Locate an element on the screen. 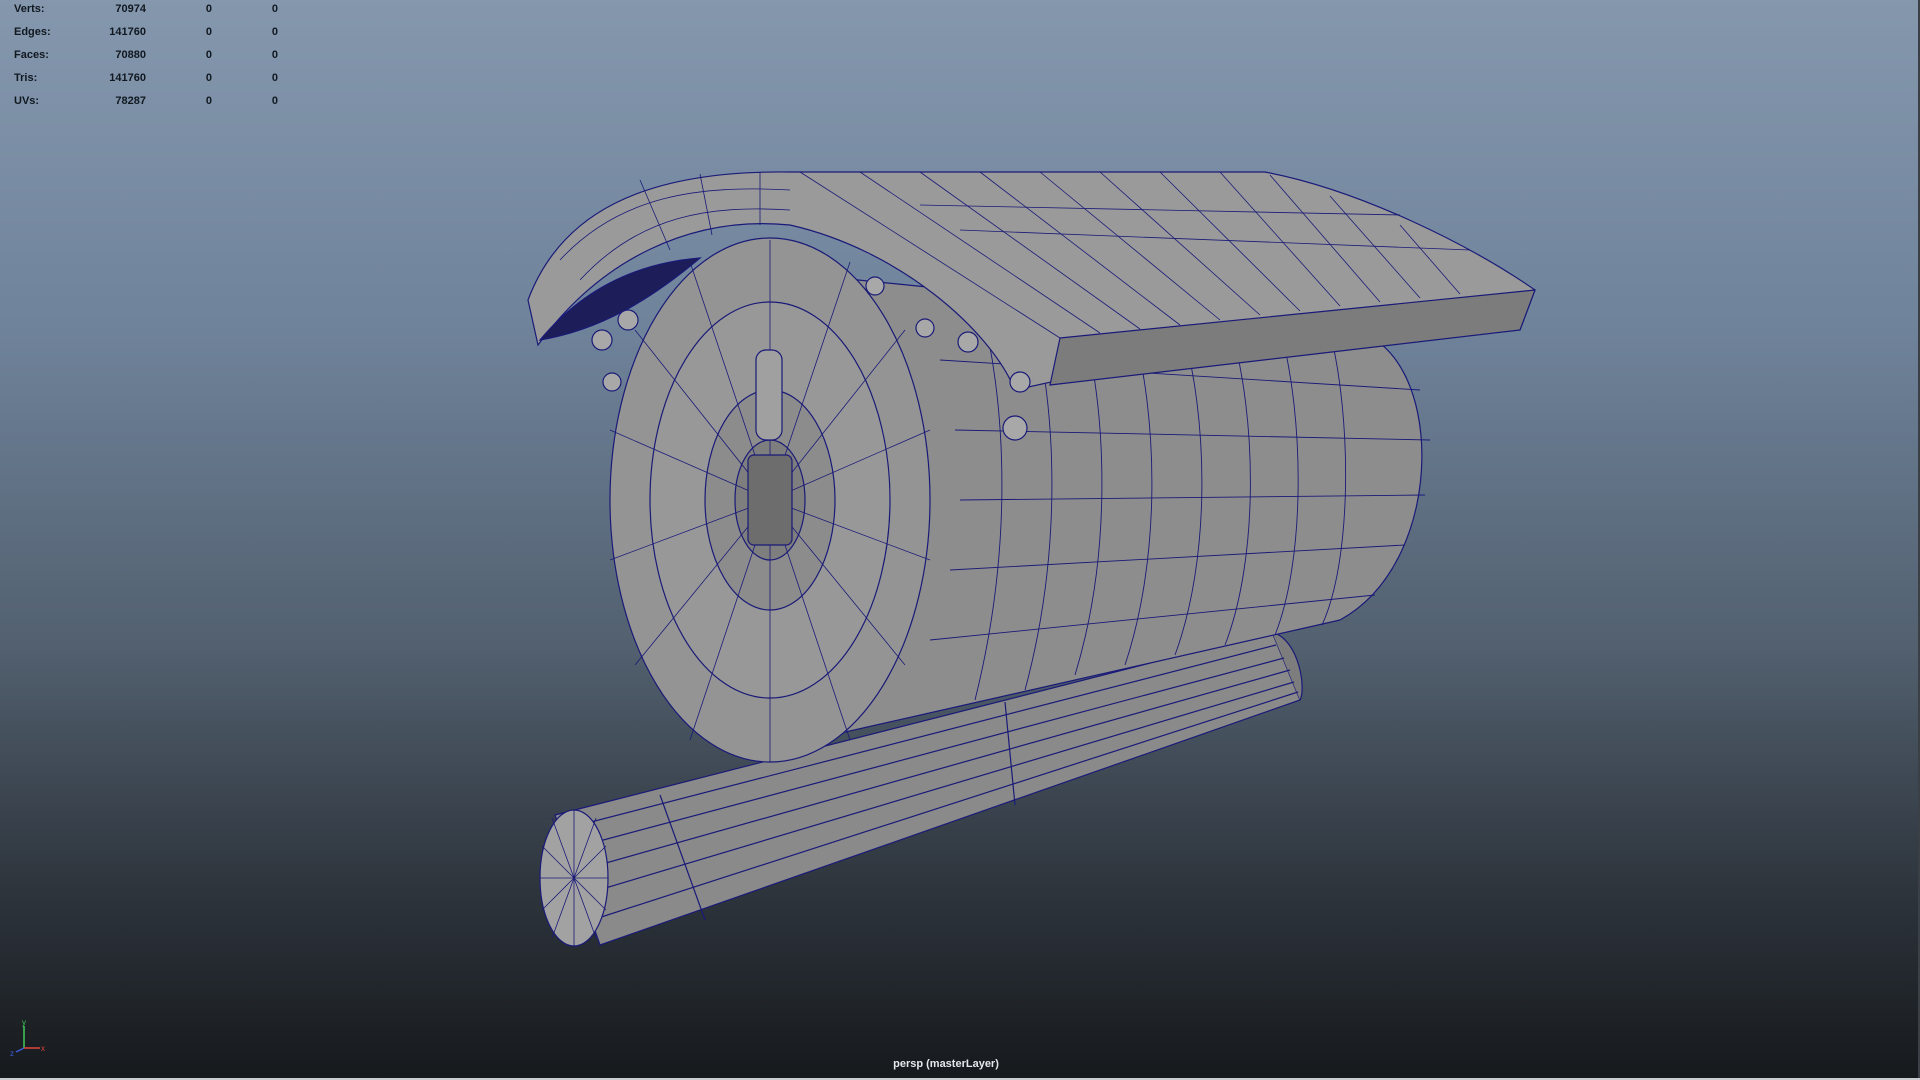 The width and height of the screenshot is (1920, 1080). hud-value: 78287 is located at coordinates (130, 101).